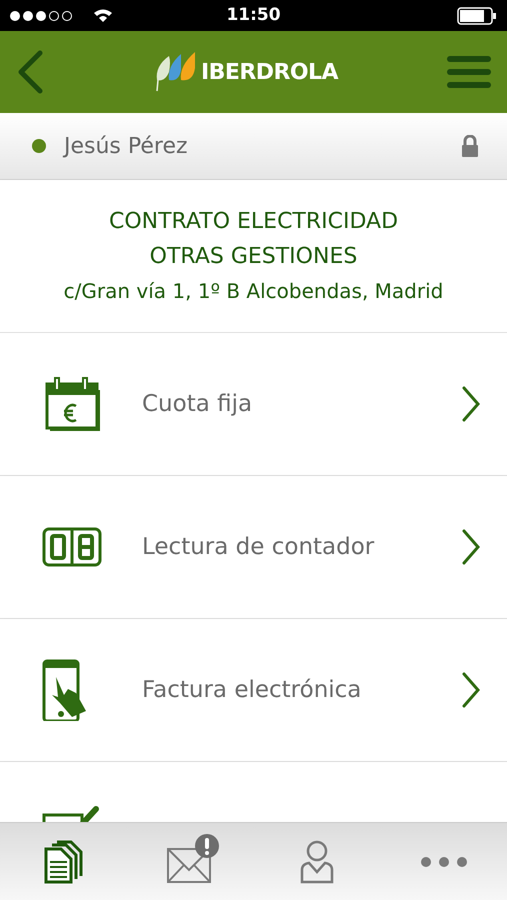  What do you see at coordinates (126, 146) in the screenshot?
I see `user-name: Jesús Pérez` at bounding box center [126, 146].